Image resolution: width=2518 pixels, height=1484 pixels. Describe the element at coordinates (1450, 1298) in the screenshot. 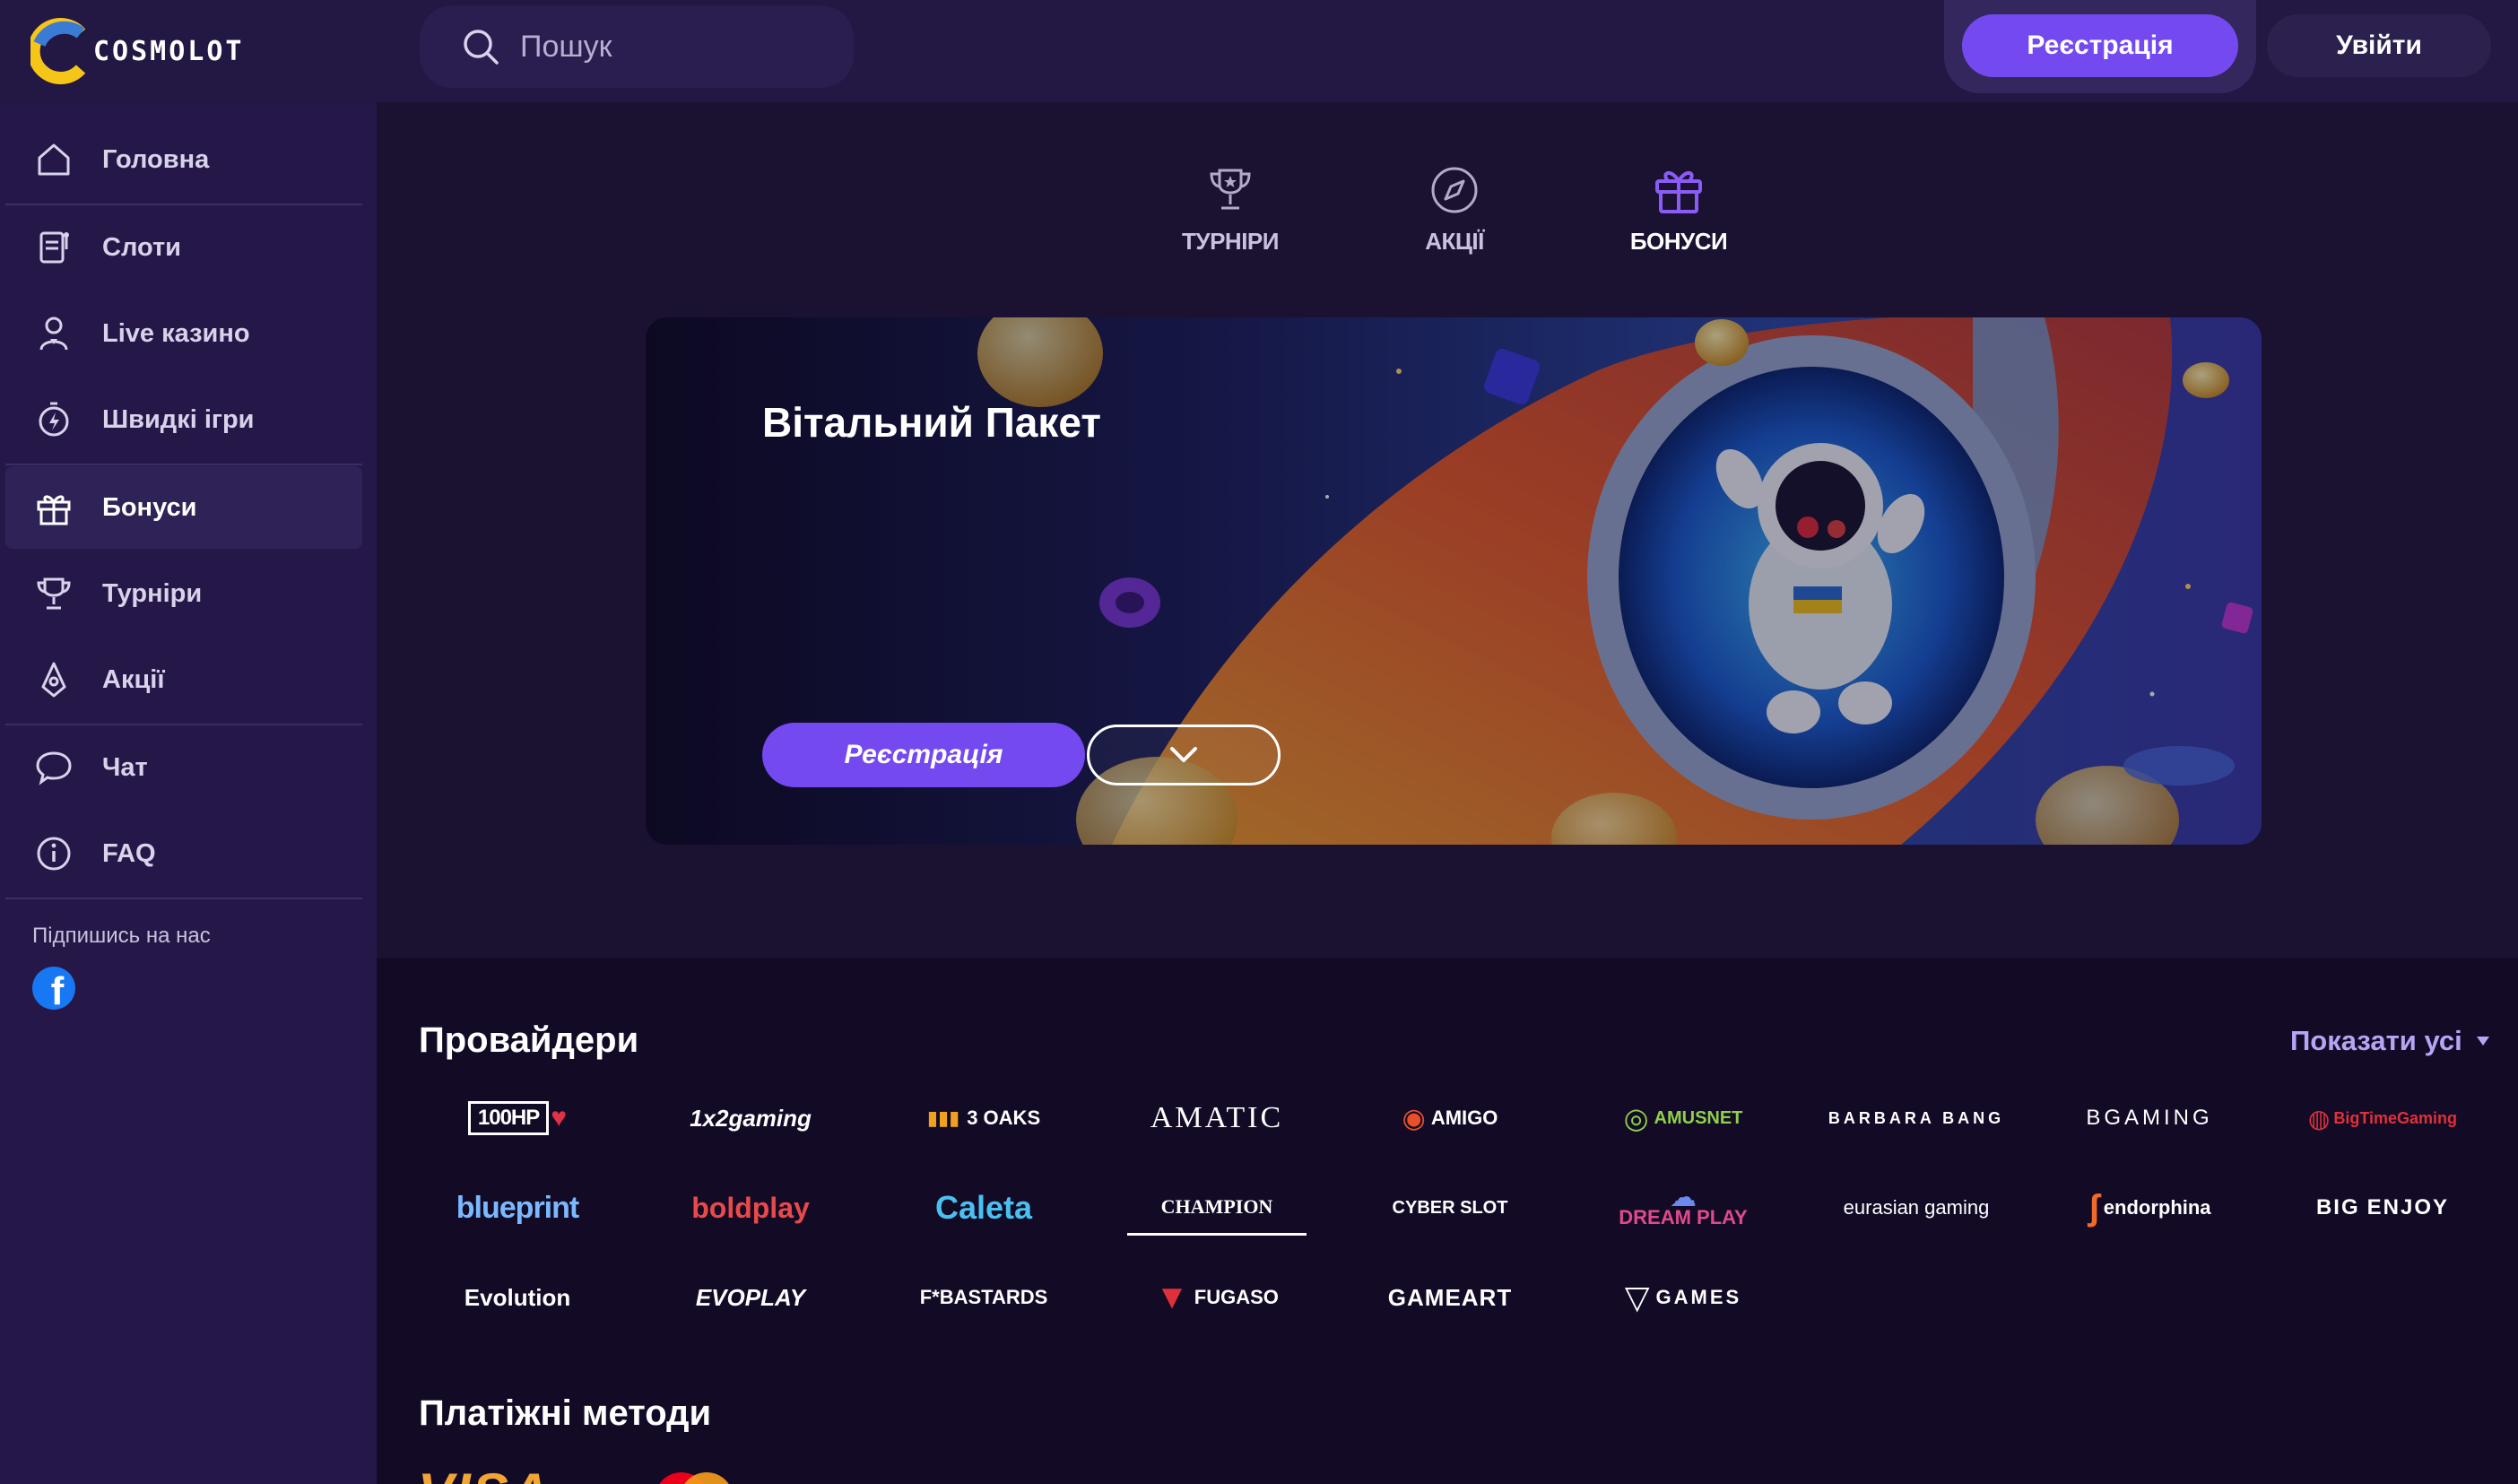

I see `provider-logo-gameart: GAMEART` at that location.